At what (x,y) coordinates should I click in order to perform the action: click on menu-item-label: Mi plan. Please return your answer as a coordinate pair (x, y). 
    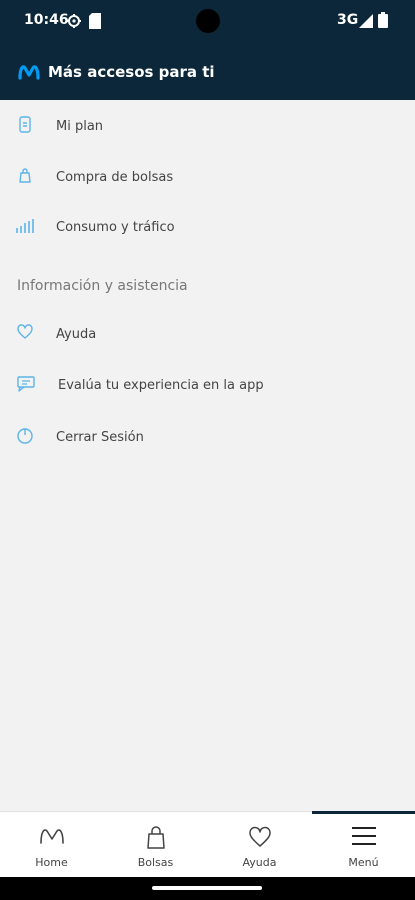
    Looking at the image, I should click on (80, 126).